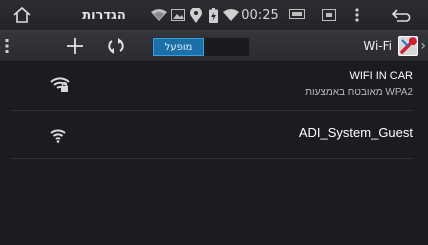 This screenshot has width=428, height=245. Describe the element at coordinates (329, 15) in the screenshot. I see `screenshot-icon` at that location.